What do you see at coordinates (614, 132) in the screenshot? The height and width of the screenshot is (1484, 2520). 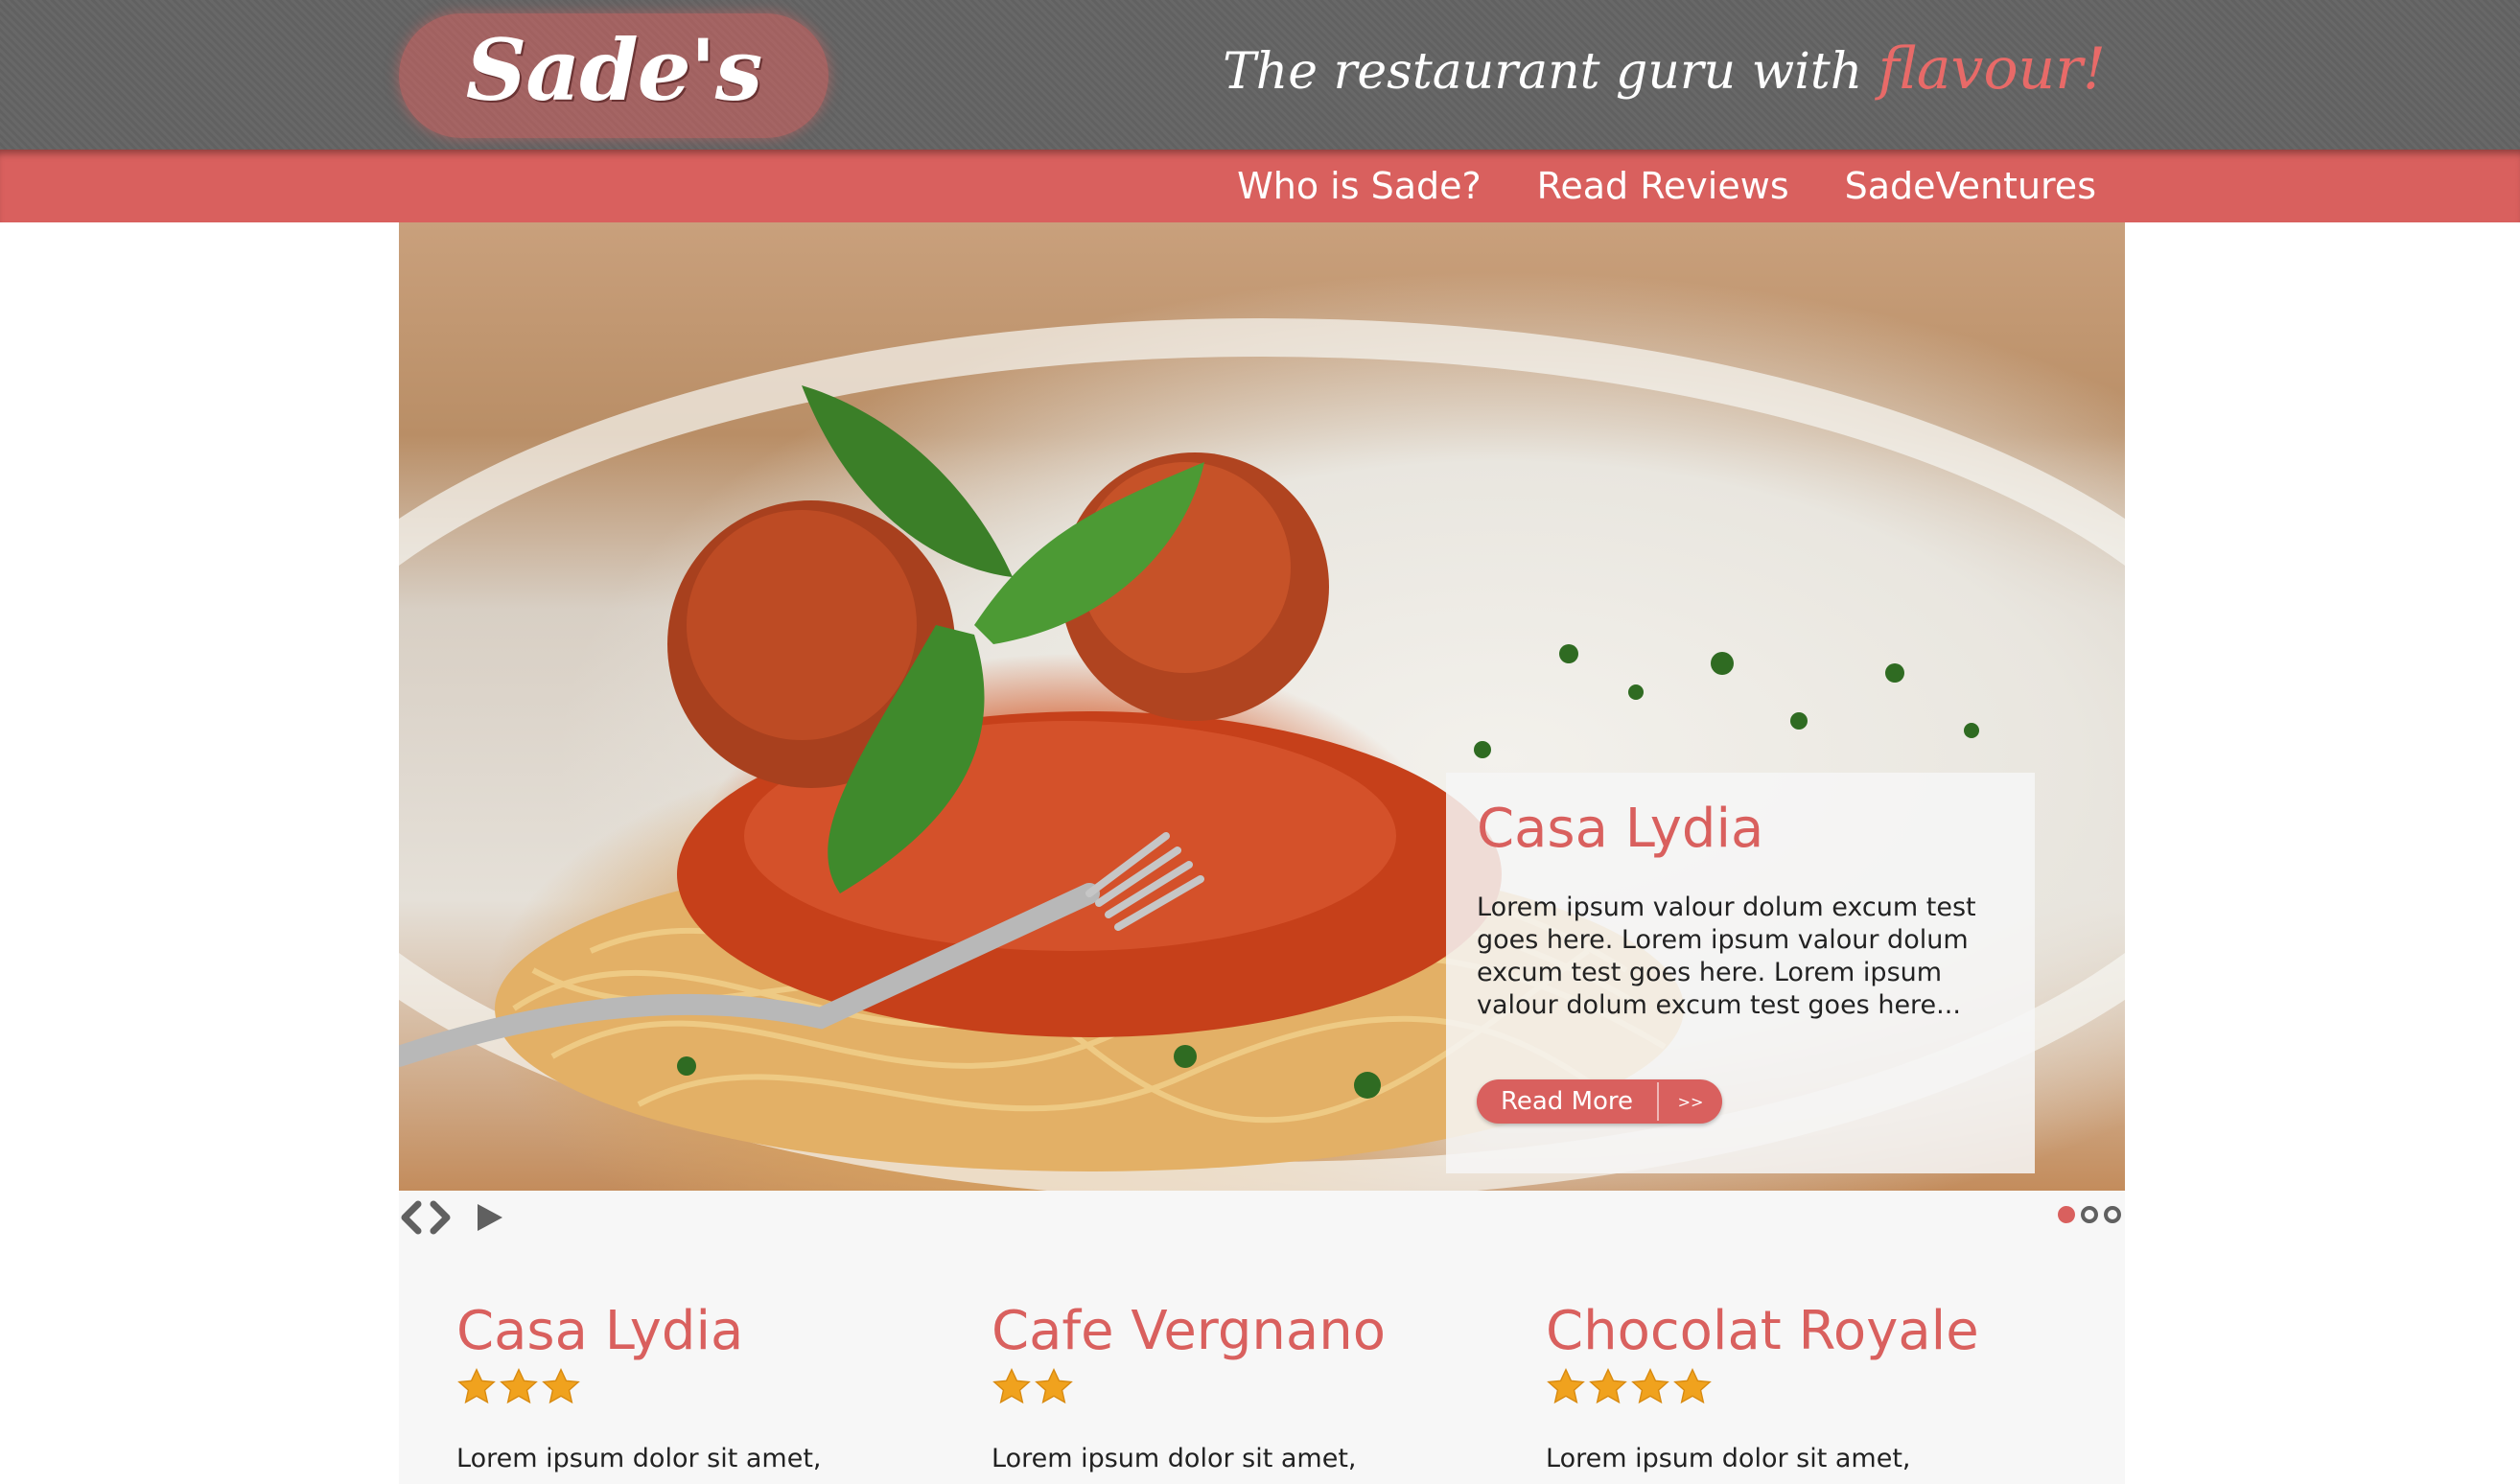 I see `logo-text: Sade's List` at bounding box center [614, 132].